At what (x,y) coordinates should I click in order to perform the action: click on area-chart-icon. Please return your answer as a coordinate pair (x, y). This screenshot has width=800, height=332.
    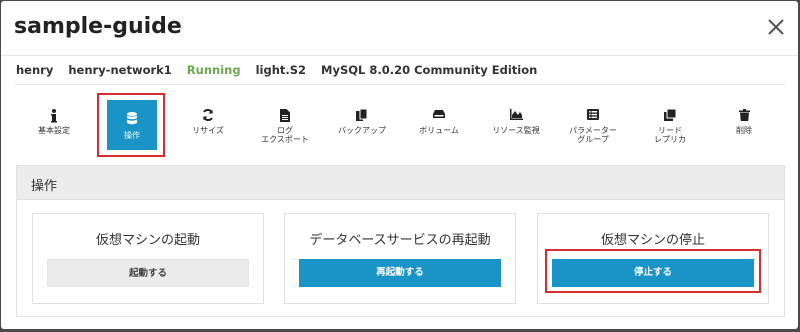
    Looking at the image, I should click on (516, 116).